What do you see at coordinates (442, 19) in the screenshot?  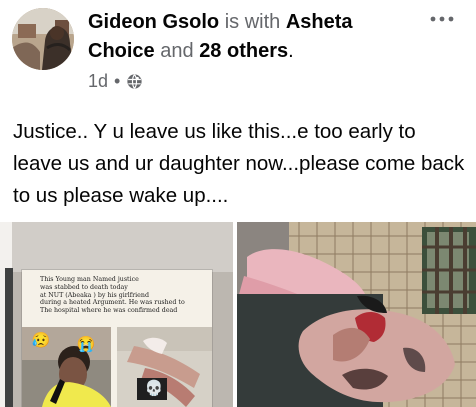 I see `more-options-icon` at bounding box center [442, 19].